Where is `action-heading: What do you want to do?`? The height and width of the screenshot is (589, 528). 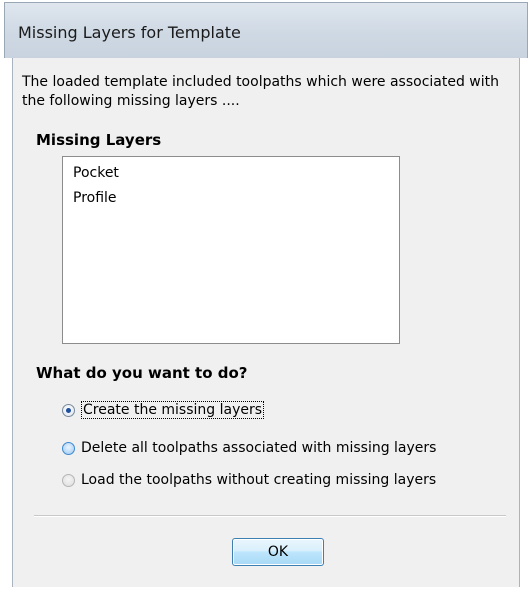
action-heading: What do you want to do? is located at coordinates (142, 373).